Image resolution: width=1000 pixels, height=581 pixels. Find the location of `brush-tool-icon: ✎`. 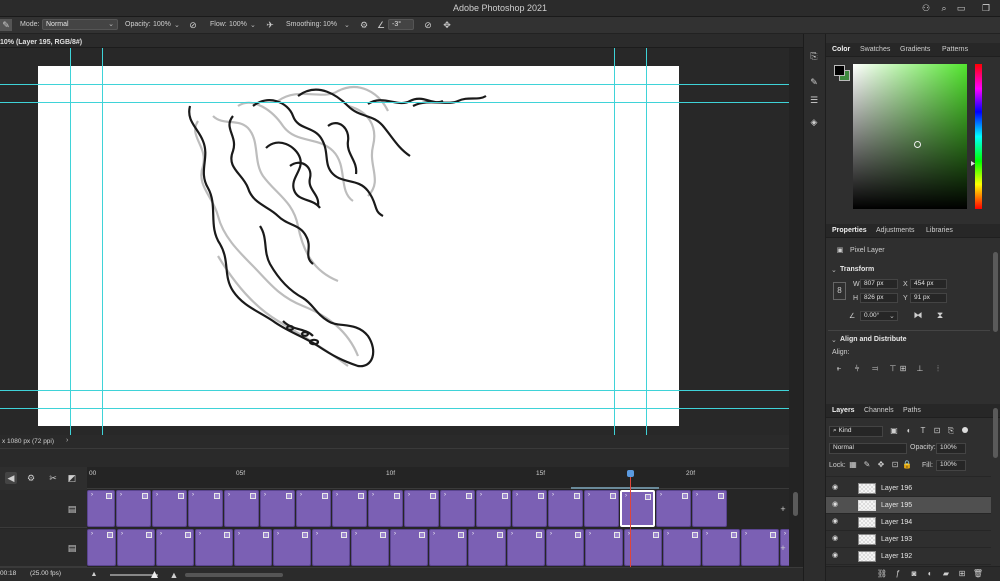

brush-tool-icon: ✎ is located at coordinates (6, 25).